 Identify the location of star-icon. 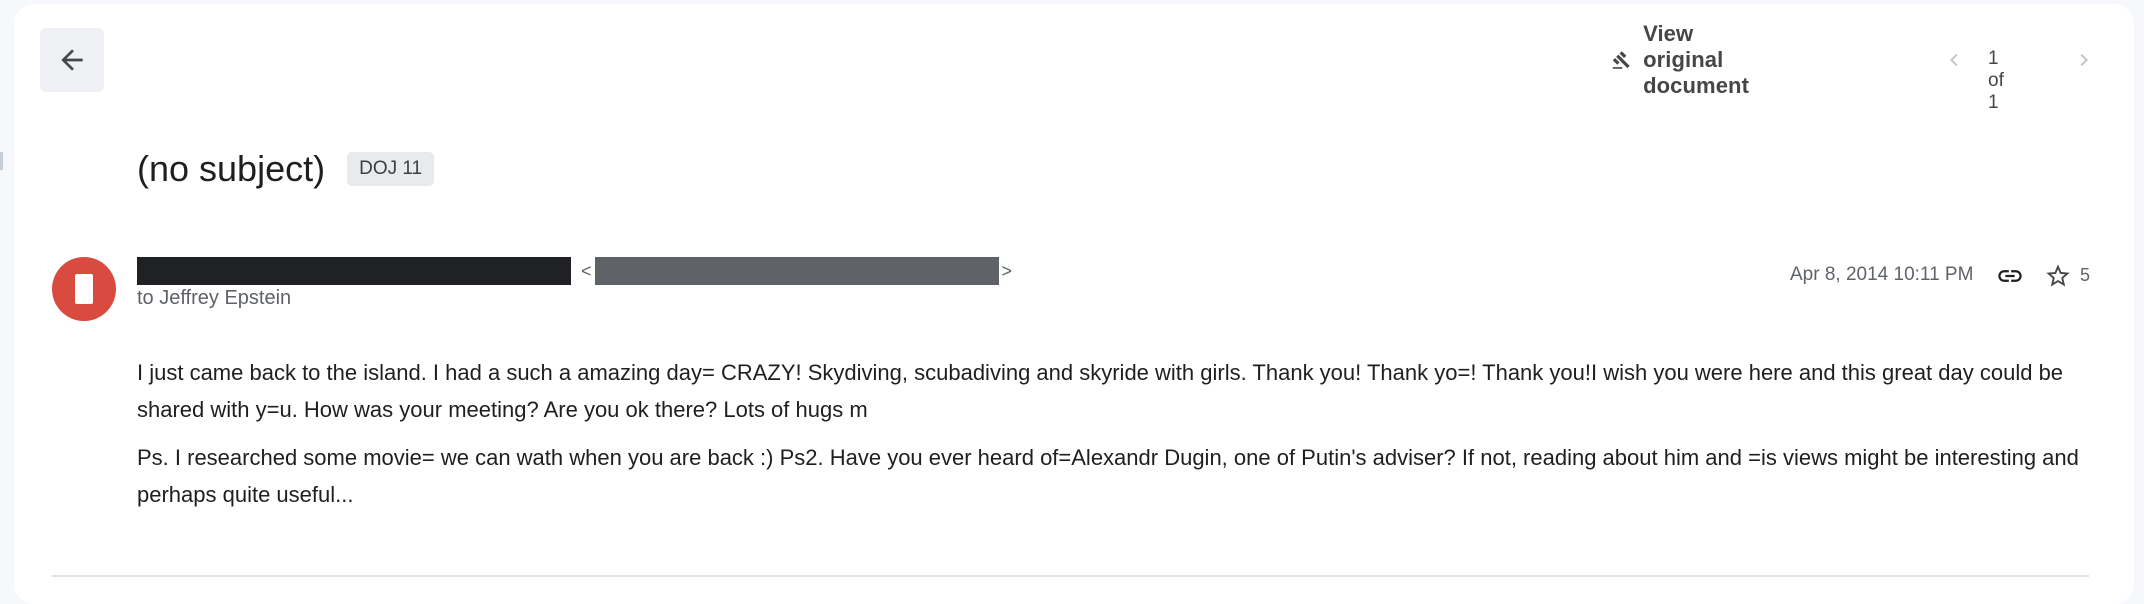
(2058, 276).